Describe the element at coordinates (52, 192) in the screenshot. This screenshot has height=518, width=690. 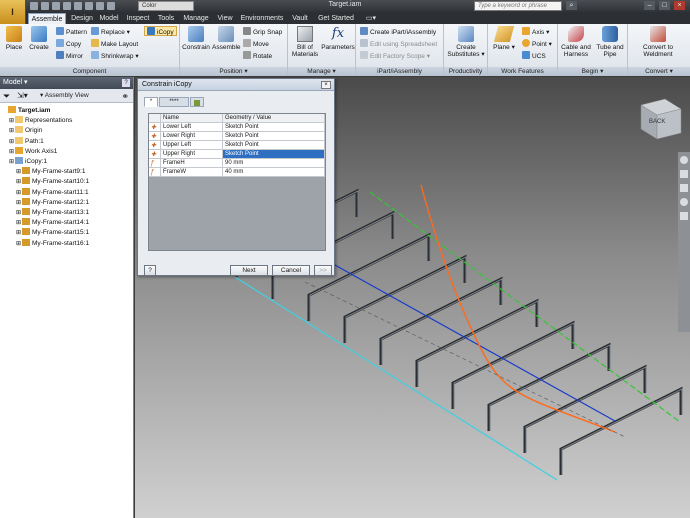
I see `browser-node: ⊞ My-Frame-start11:1` at that location.